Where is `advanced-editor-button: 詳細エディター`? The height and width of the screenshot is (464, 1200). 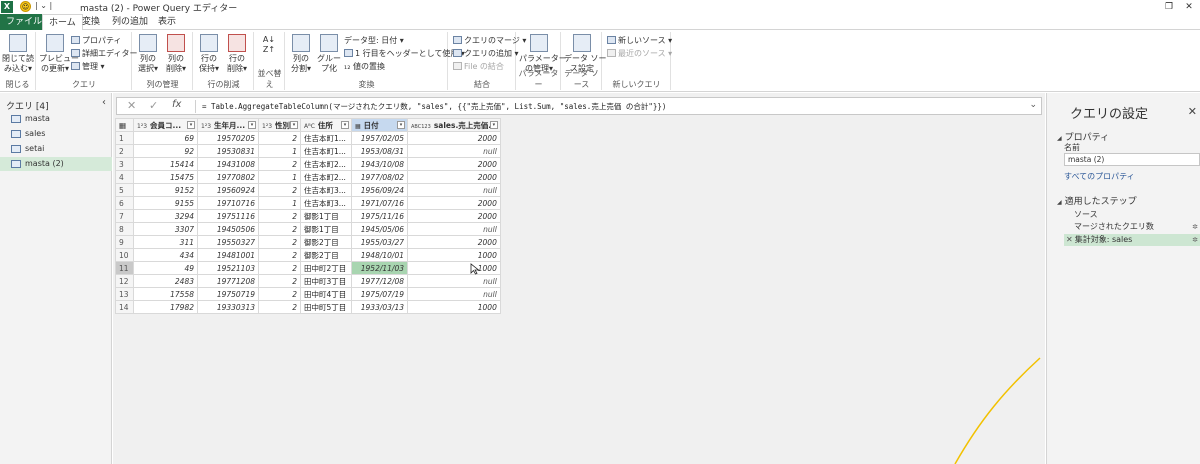
advanced-editor-button: 詳細エディター is located at coordinates (104, 53).